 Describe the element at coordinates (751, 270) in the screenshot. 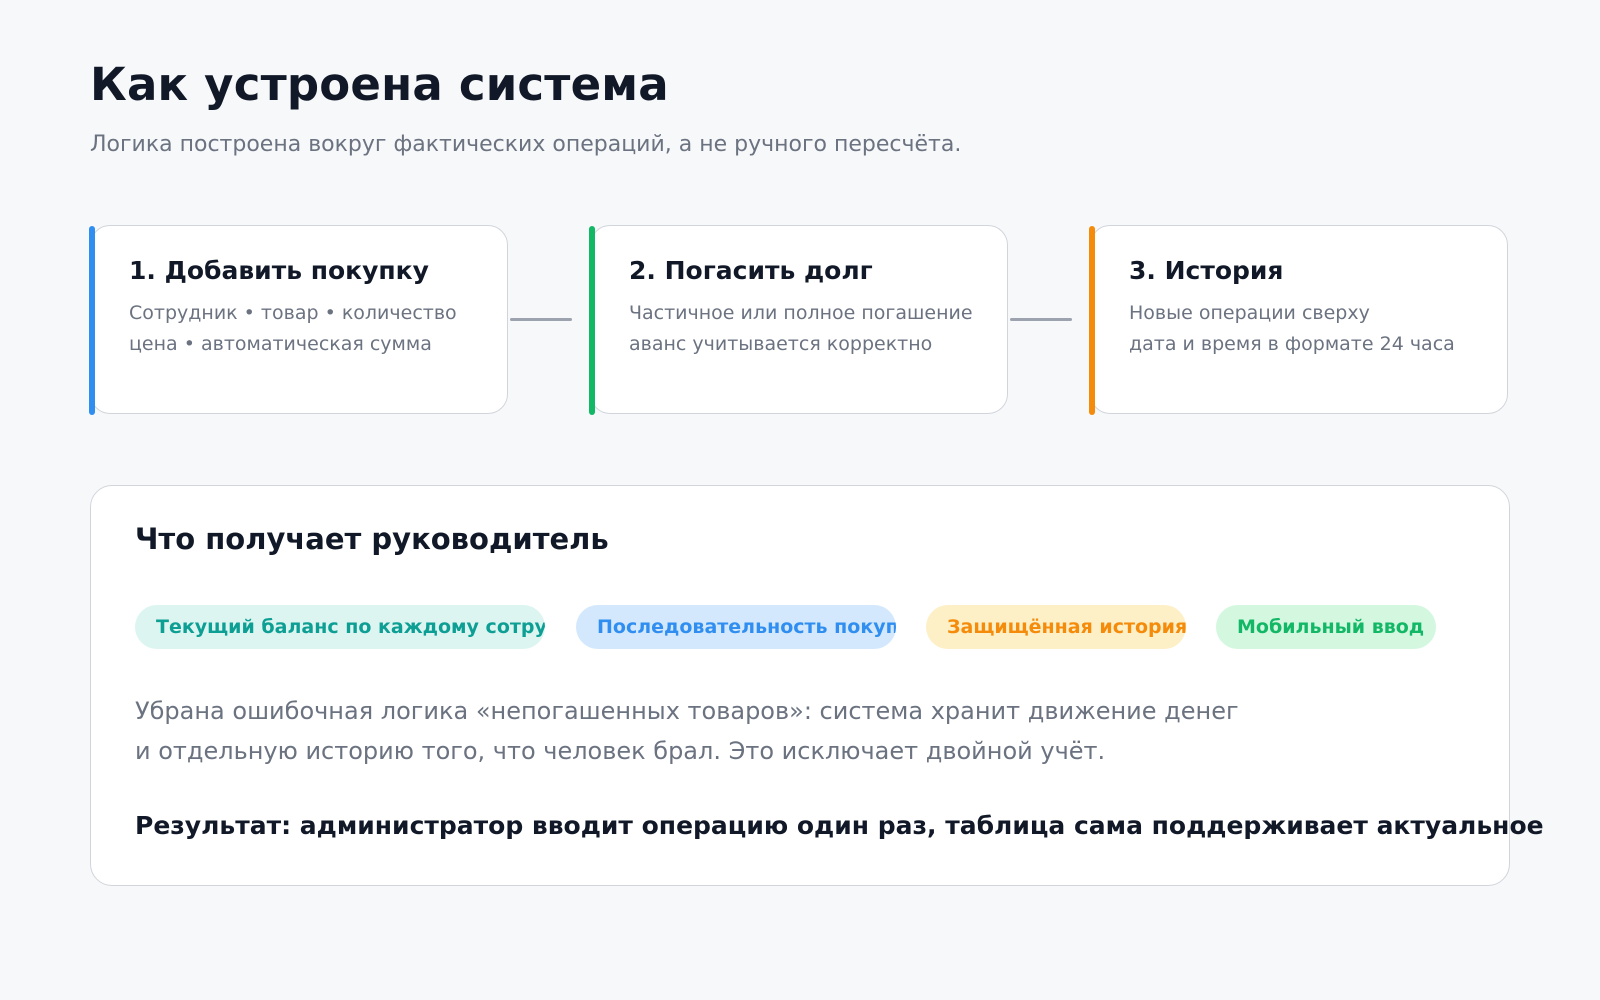

I see `step-title: 2. Погасить долг` at that location.